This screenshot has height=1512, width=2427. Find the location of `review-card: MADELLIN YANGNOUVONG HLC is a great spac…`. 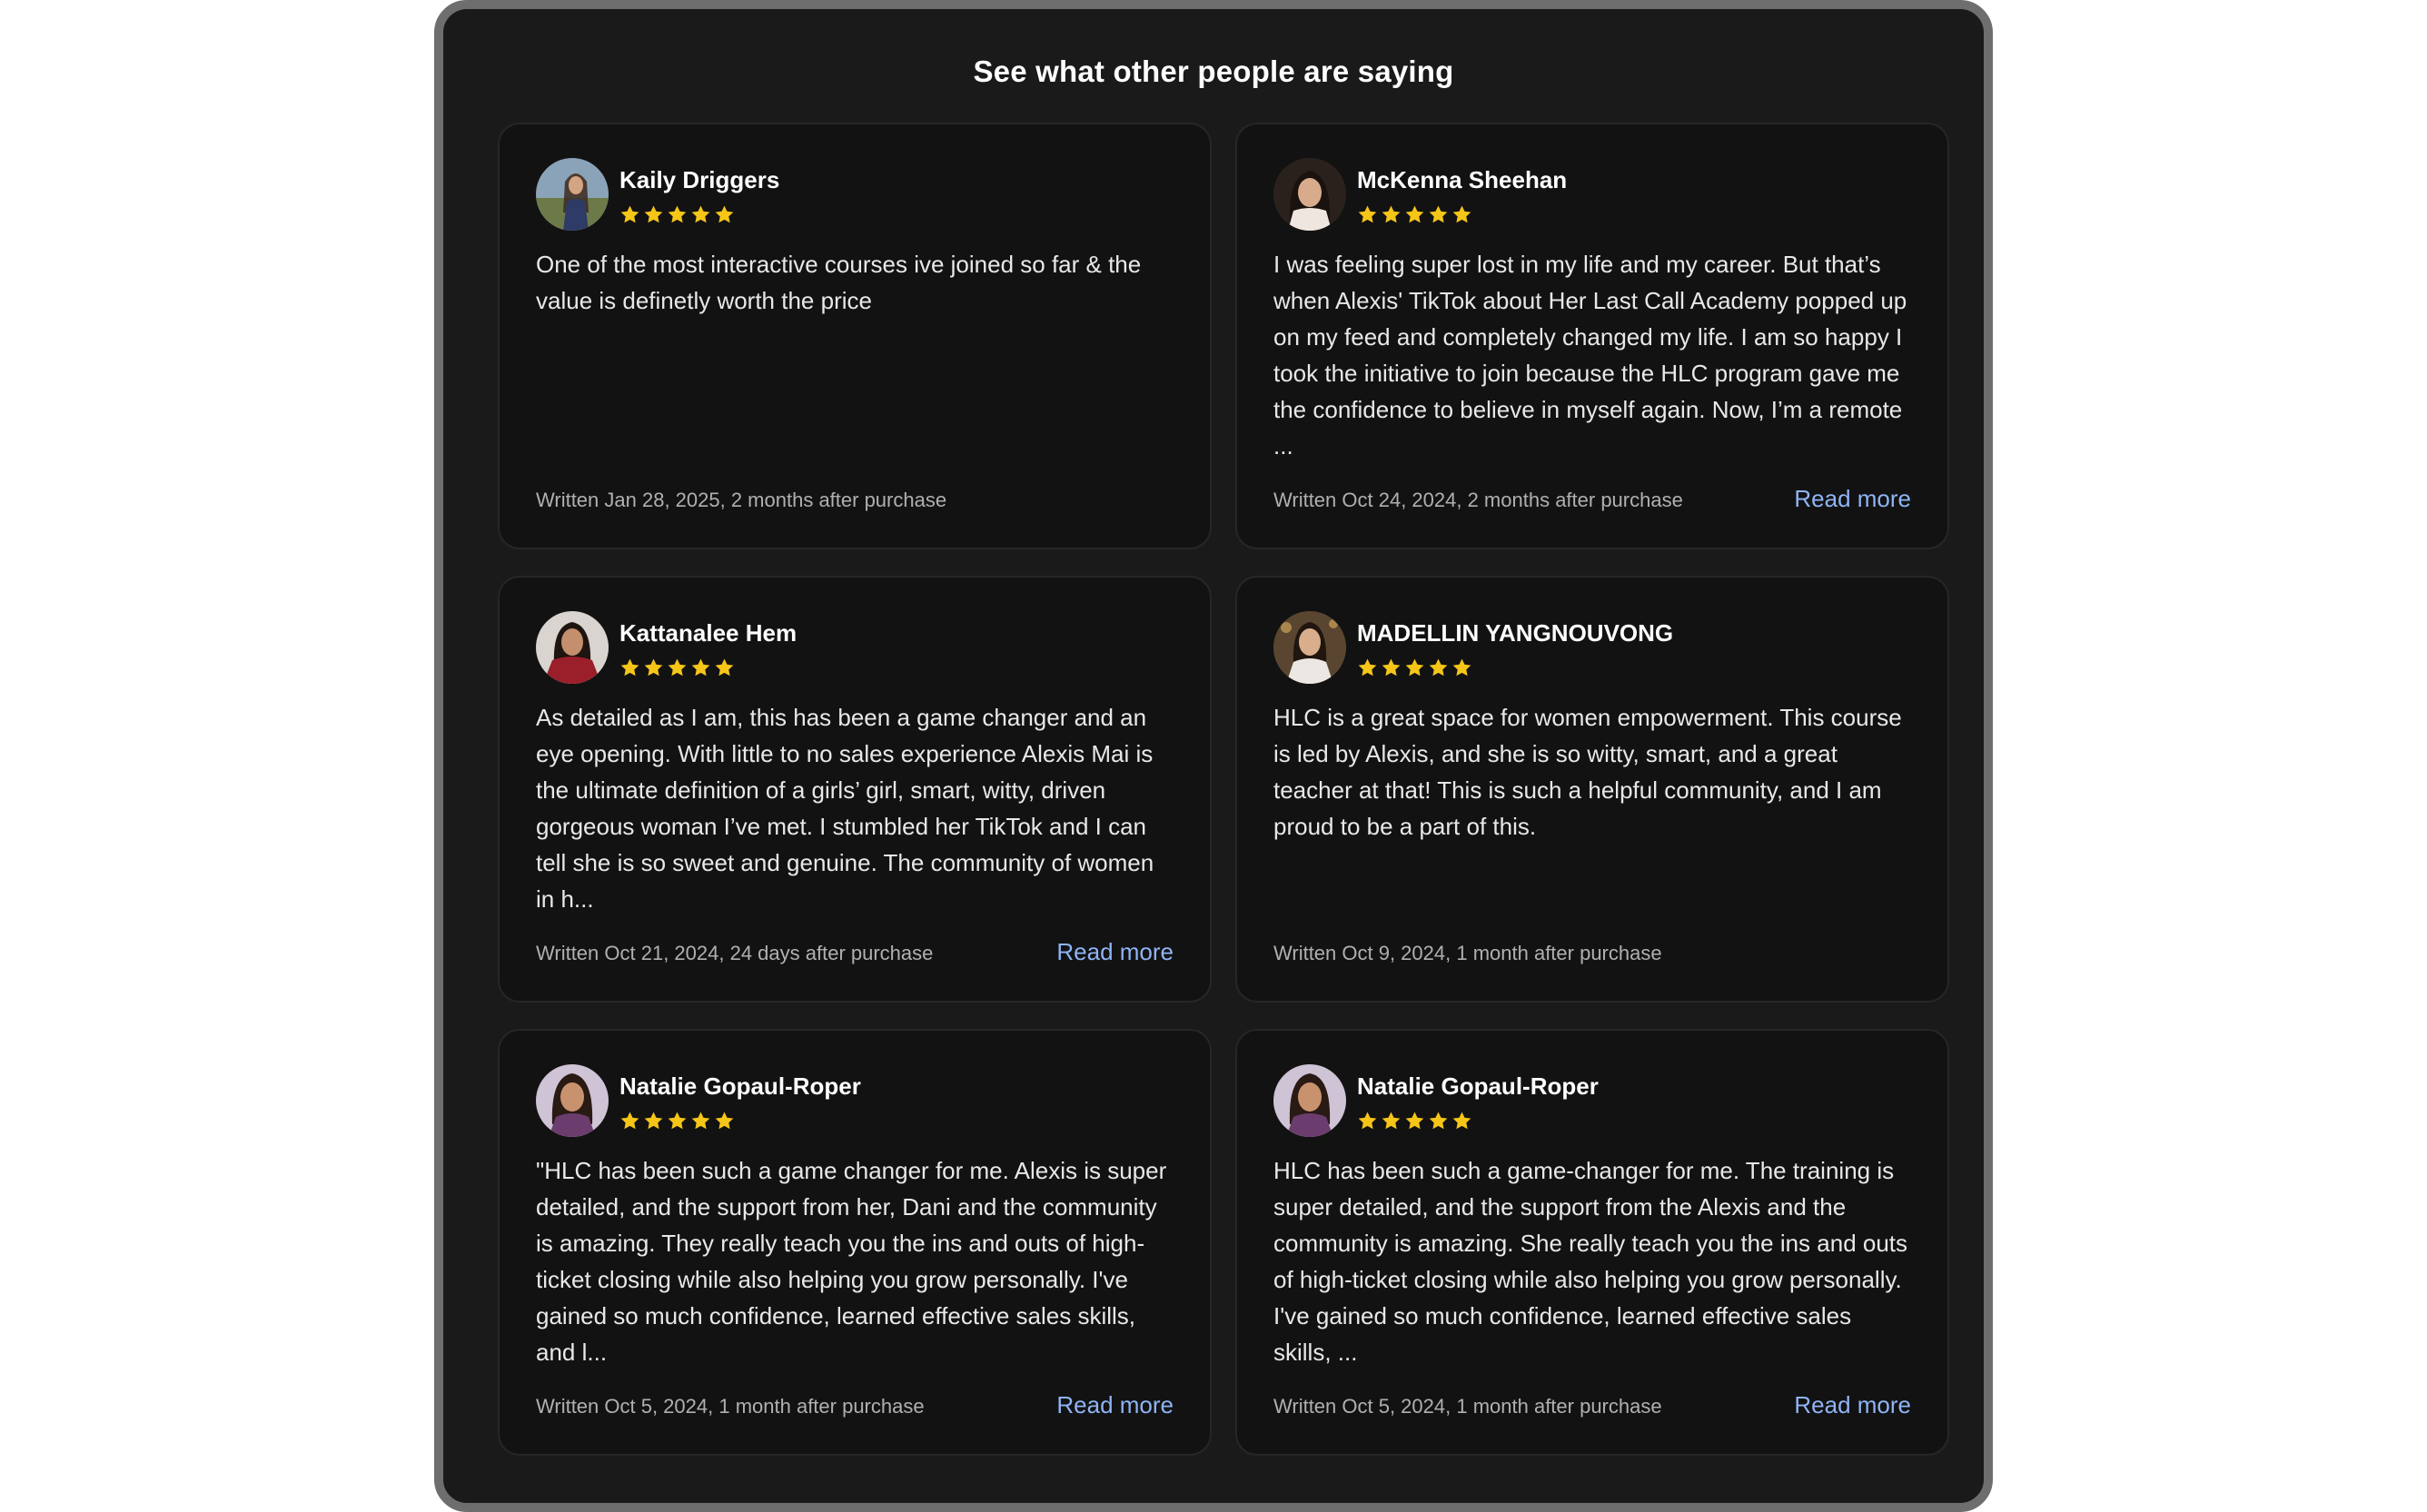

review-card: MADELLIN YANGNOUVONG HLC is a great spac… is located at coordinates (1592, 789).